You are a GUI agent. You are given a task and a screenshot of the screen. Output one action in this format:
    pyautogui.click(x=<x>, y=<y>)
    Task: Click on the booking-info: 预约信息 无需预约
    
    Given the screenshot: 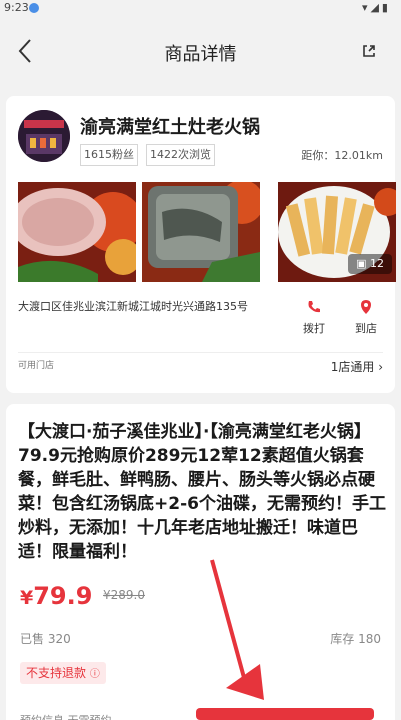 What is the action you would take?
    pyautogui.click(x=66, y=716)
    